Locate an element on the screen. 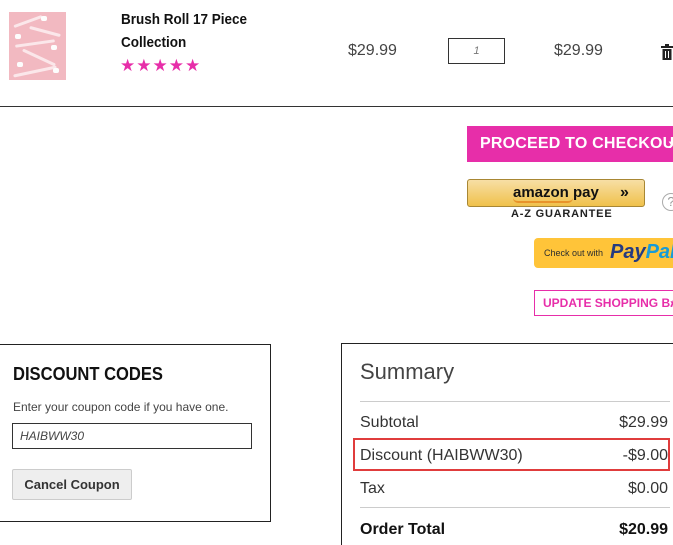  help-icon: ? is located at coordinates (667, 202).